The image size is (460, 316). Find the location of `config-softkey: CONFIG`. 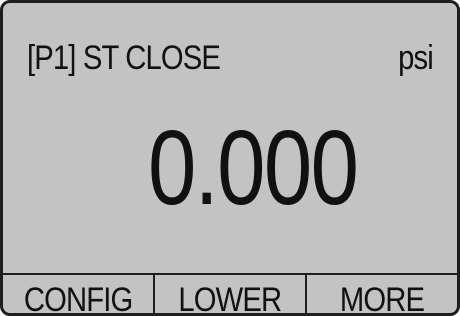

config-softkey: CONFIG is located at coordinates (78, 295).